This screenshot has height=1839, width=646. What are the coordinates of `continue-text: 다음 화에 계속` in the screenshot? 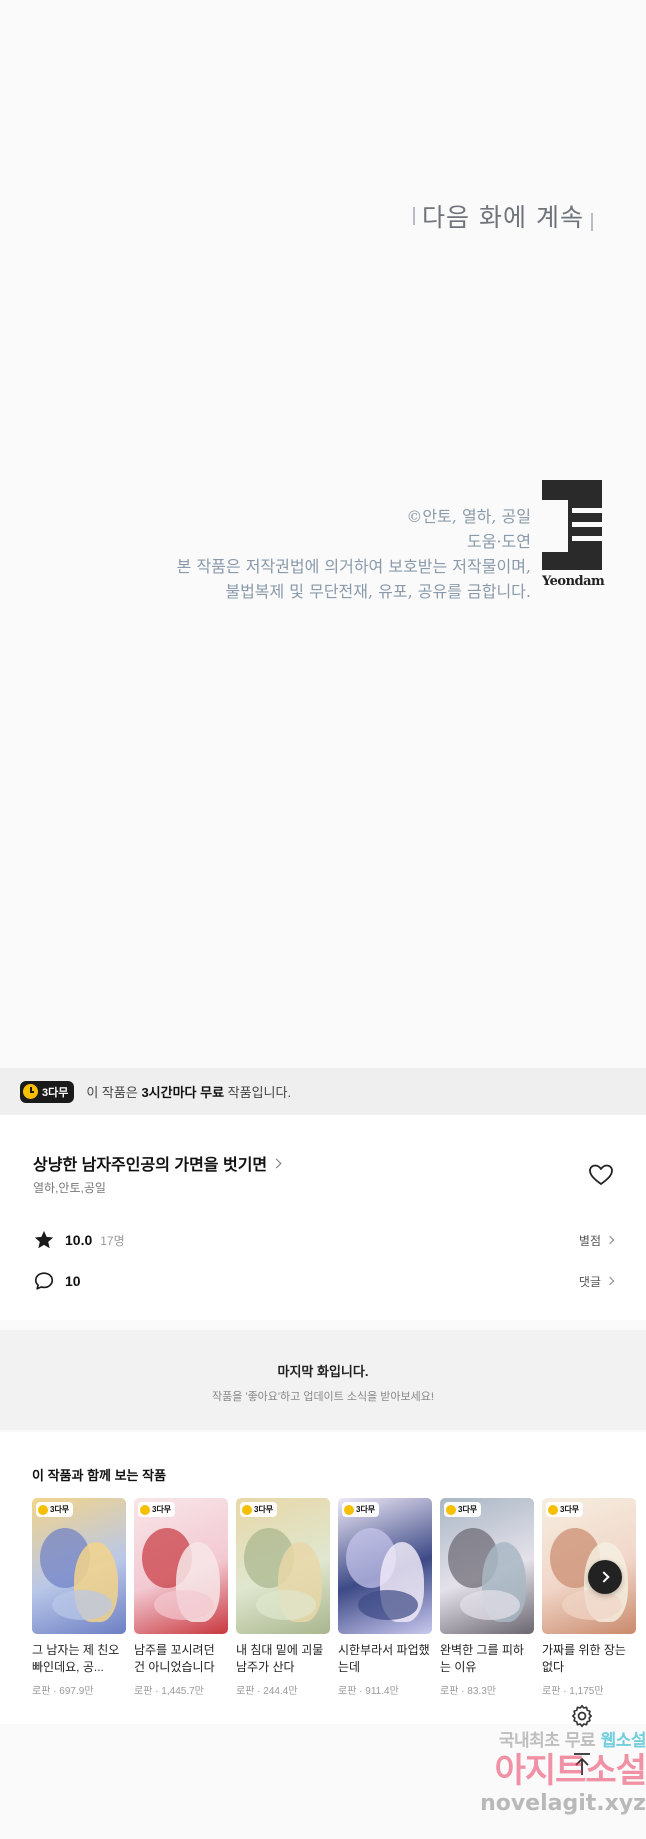 It's located at (503, 217).